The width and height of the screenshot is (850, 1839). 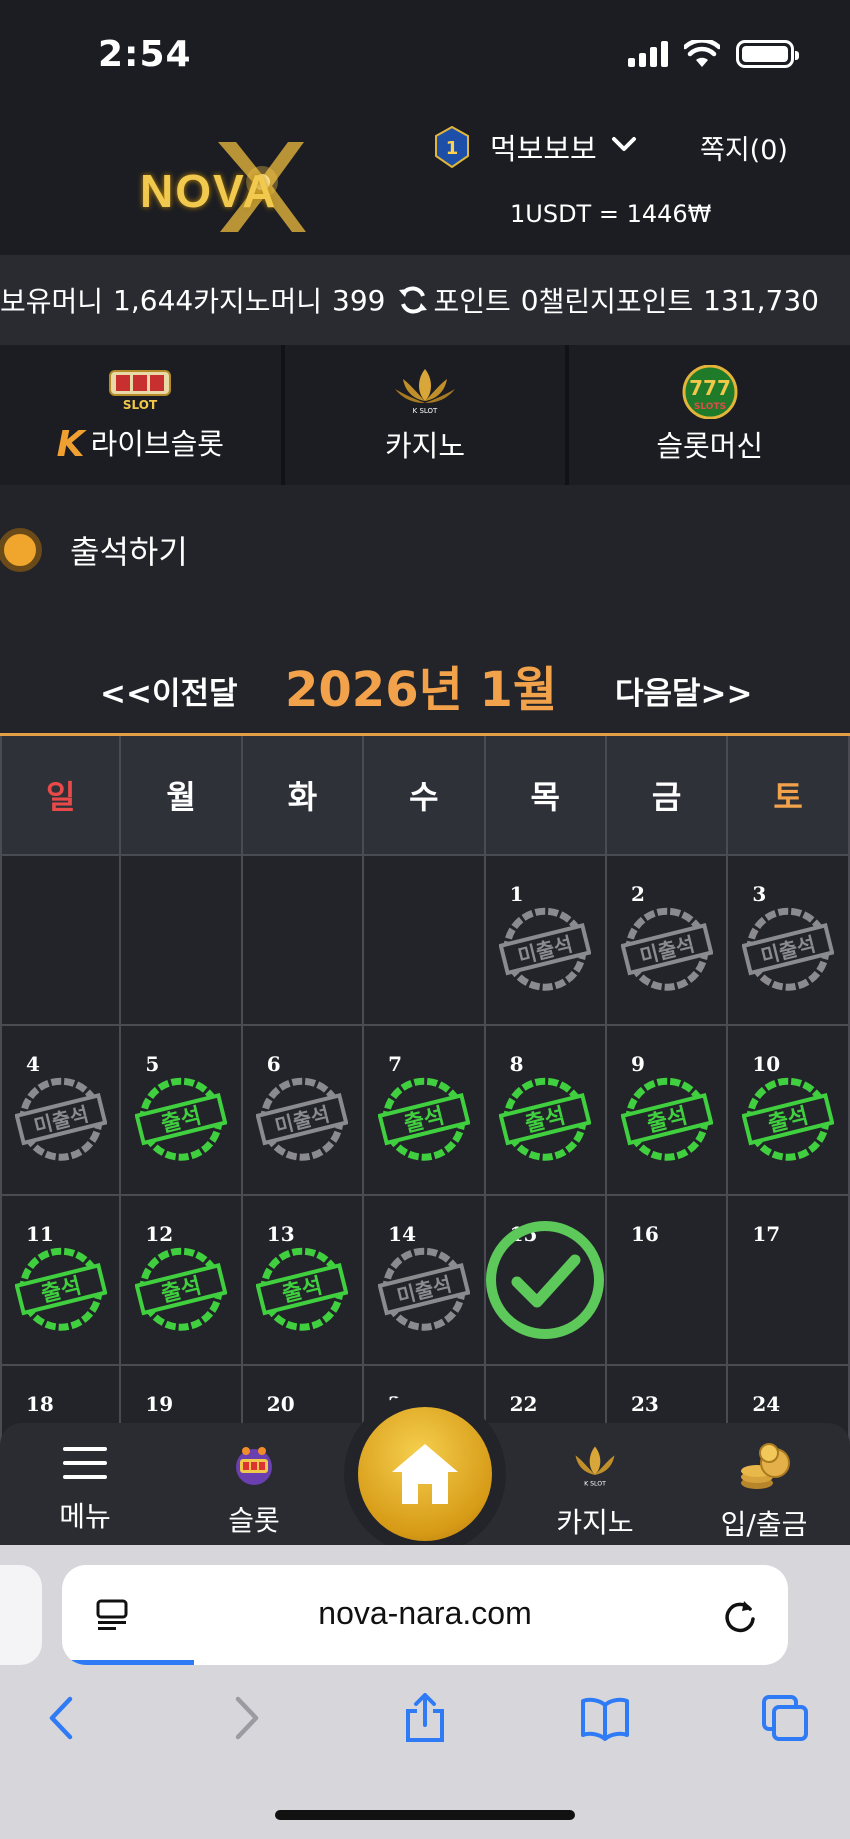 I want to click on calendar-day-cell: 5 출석, so click(x=182, y=1111).